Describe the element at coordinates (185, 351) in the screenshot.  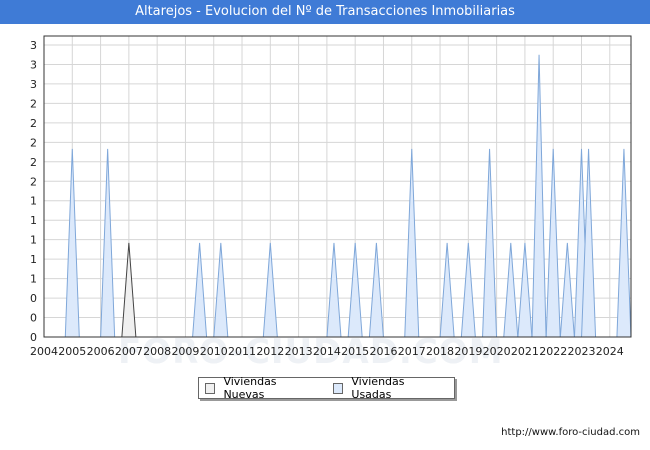
I see `x-tick-label: 2009` at that location.